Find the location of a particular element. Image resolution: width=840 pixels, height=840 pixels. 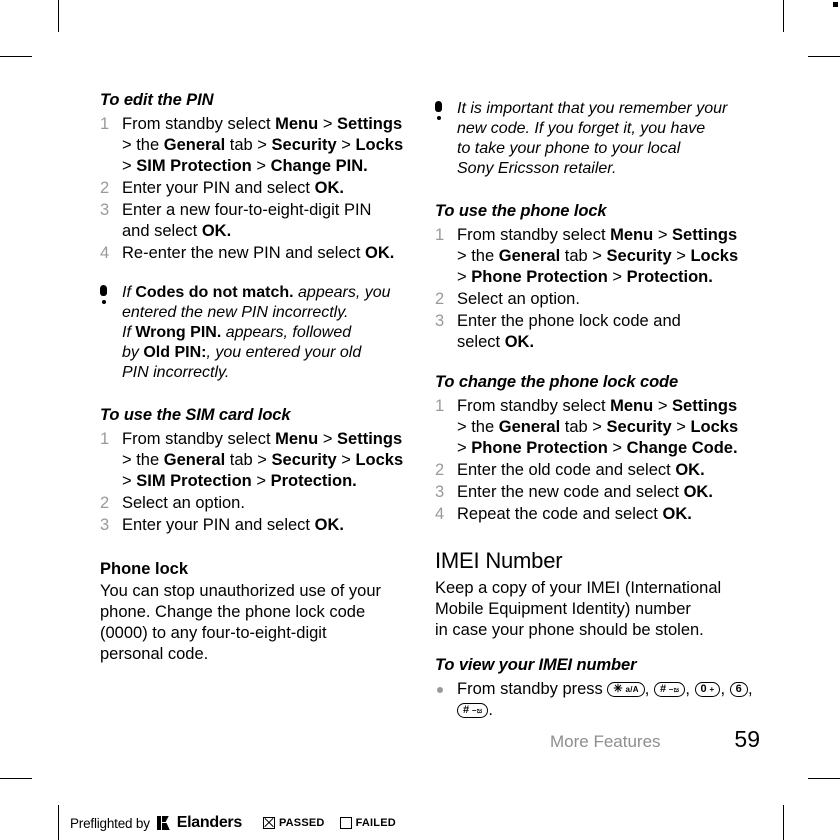

text-line: Repeat the code and select OK. is located at coordinates (574, 514).